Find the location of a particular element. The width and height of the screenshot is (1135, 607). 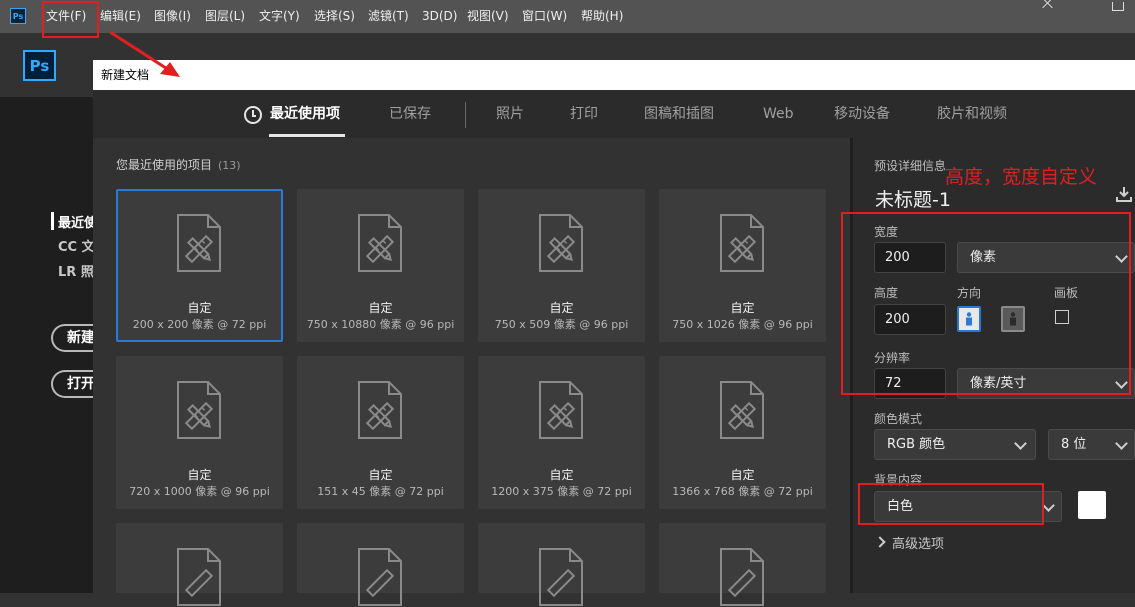

clock-icon is located at coordinates (253, 115).